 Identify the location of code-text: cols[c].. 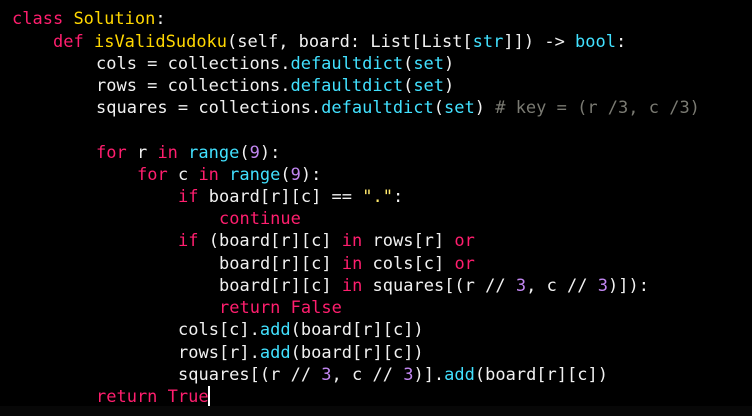
(219, 330).